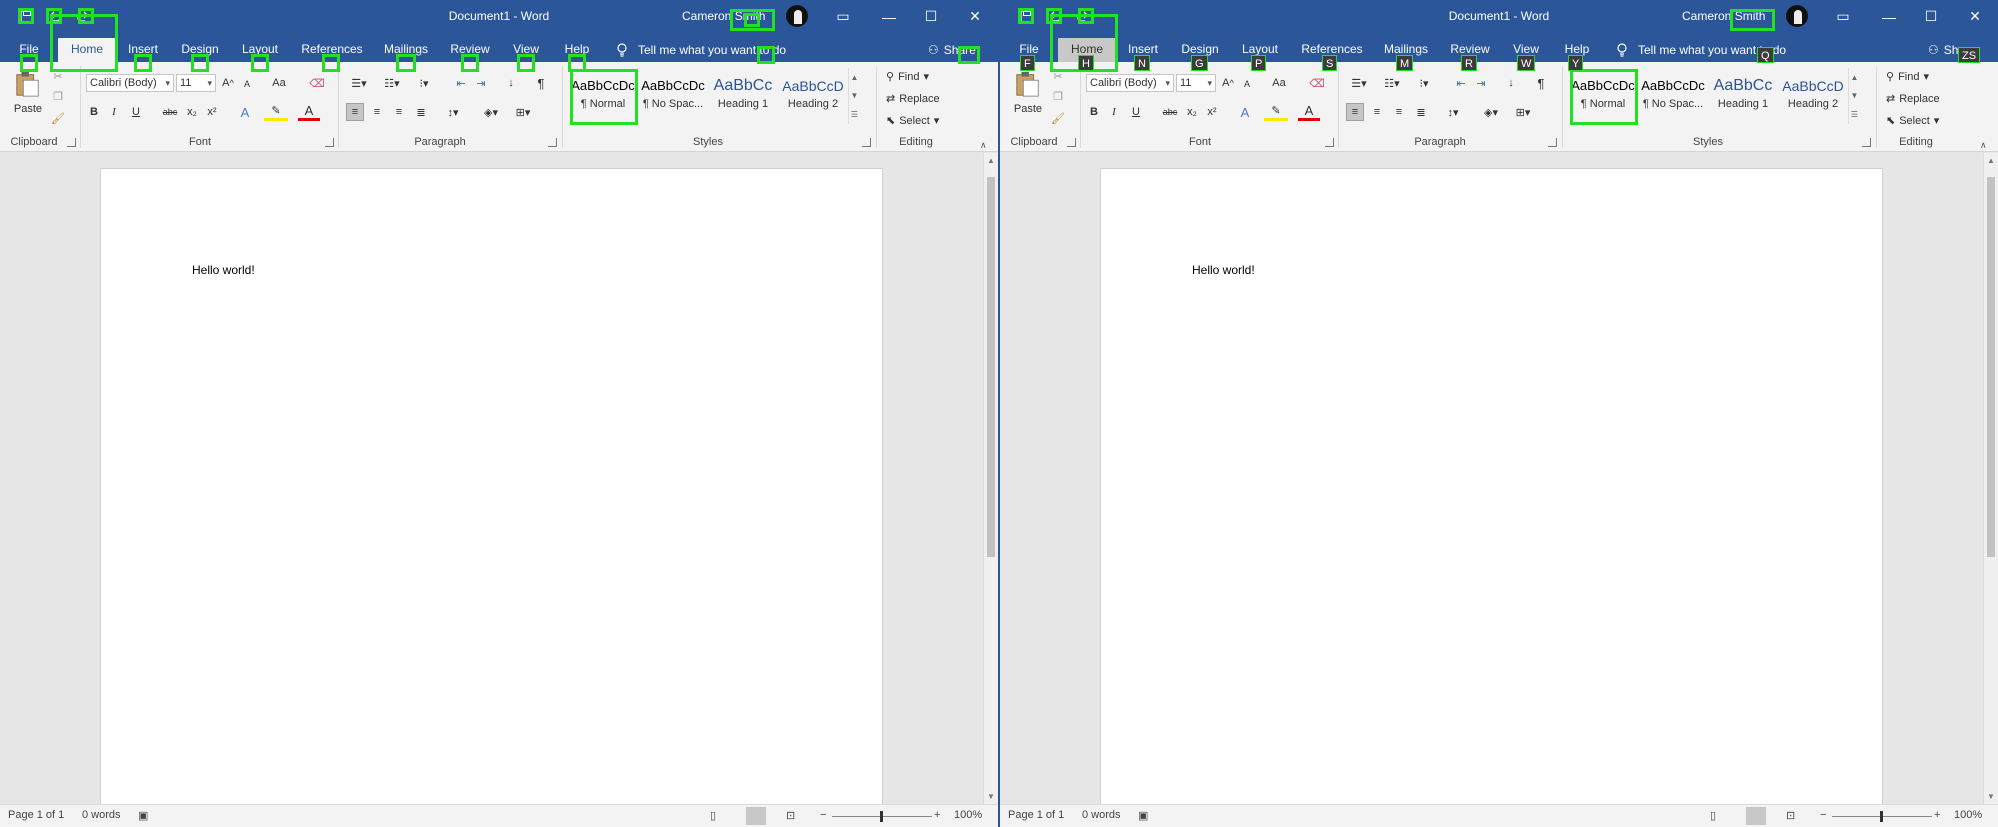 This screenshot has height=827, width=1998. I want to click on style-heading-2: AaBbCcD Heading 2, so click(1813, 95).